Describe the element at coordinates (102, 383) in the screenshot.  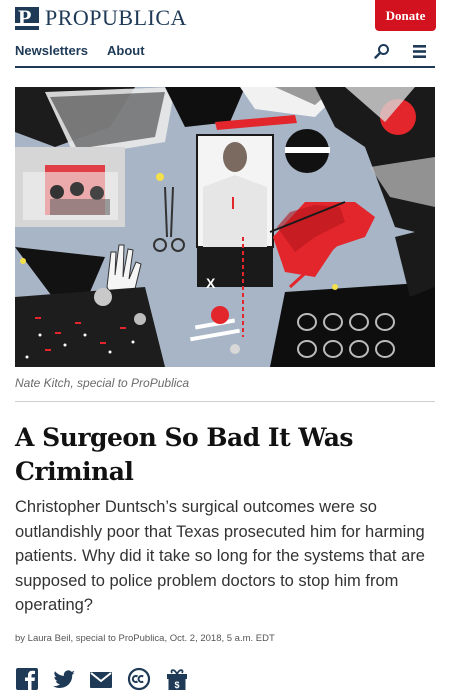
I see `image-caption: Nate Kitch, special to ProPublica` at that location.